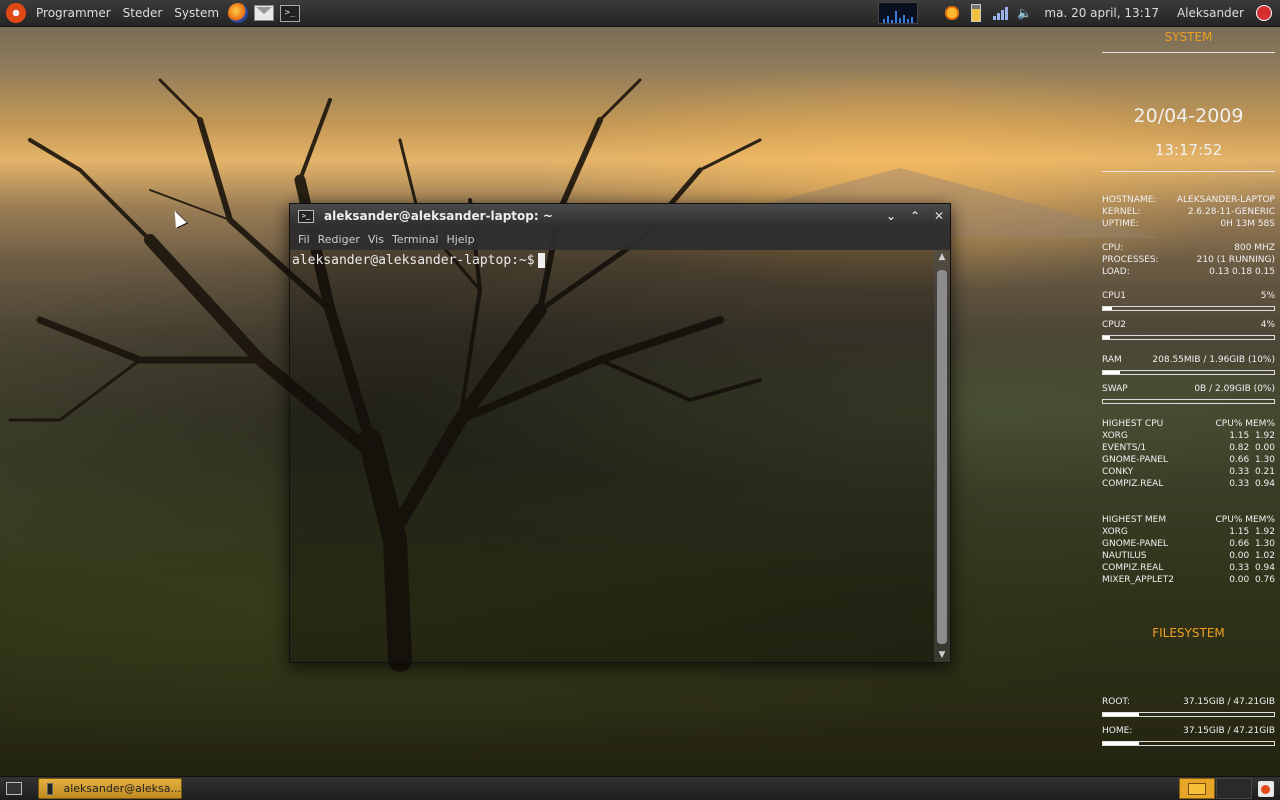 The image size is (1280, 800). Describe the element at coordinates (898, 13) in the screenshot. I see `system-monitor-applet` at that location.